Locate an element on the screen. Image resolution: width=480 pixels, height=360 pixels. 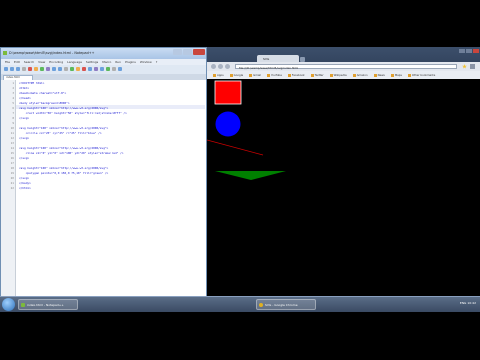
cut-icon is located at coordinates (42, 69).